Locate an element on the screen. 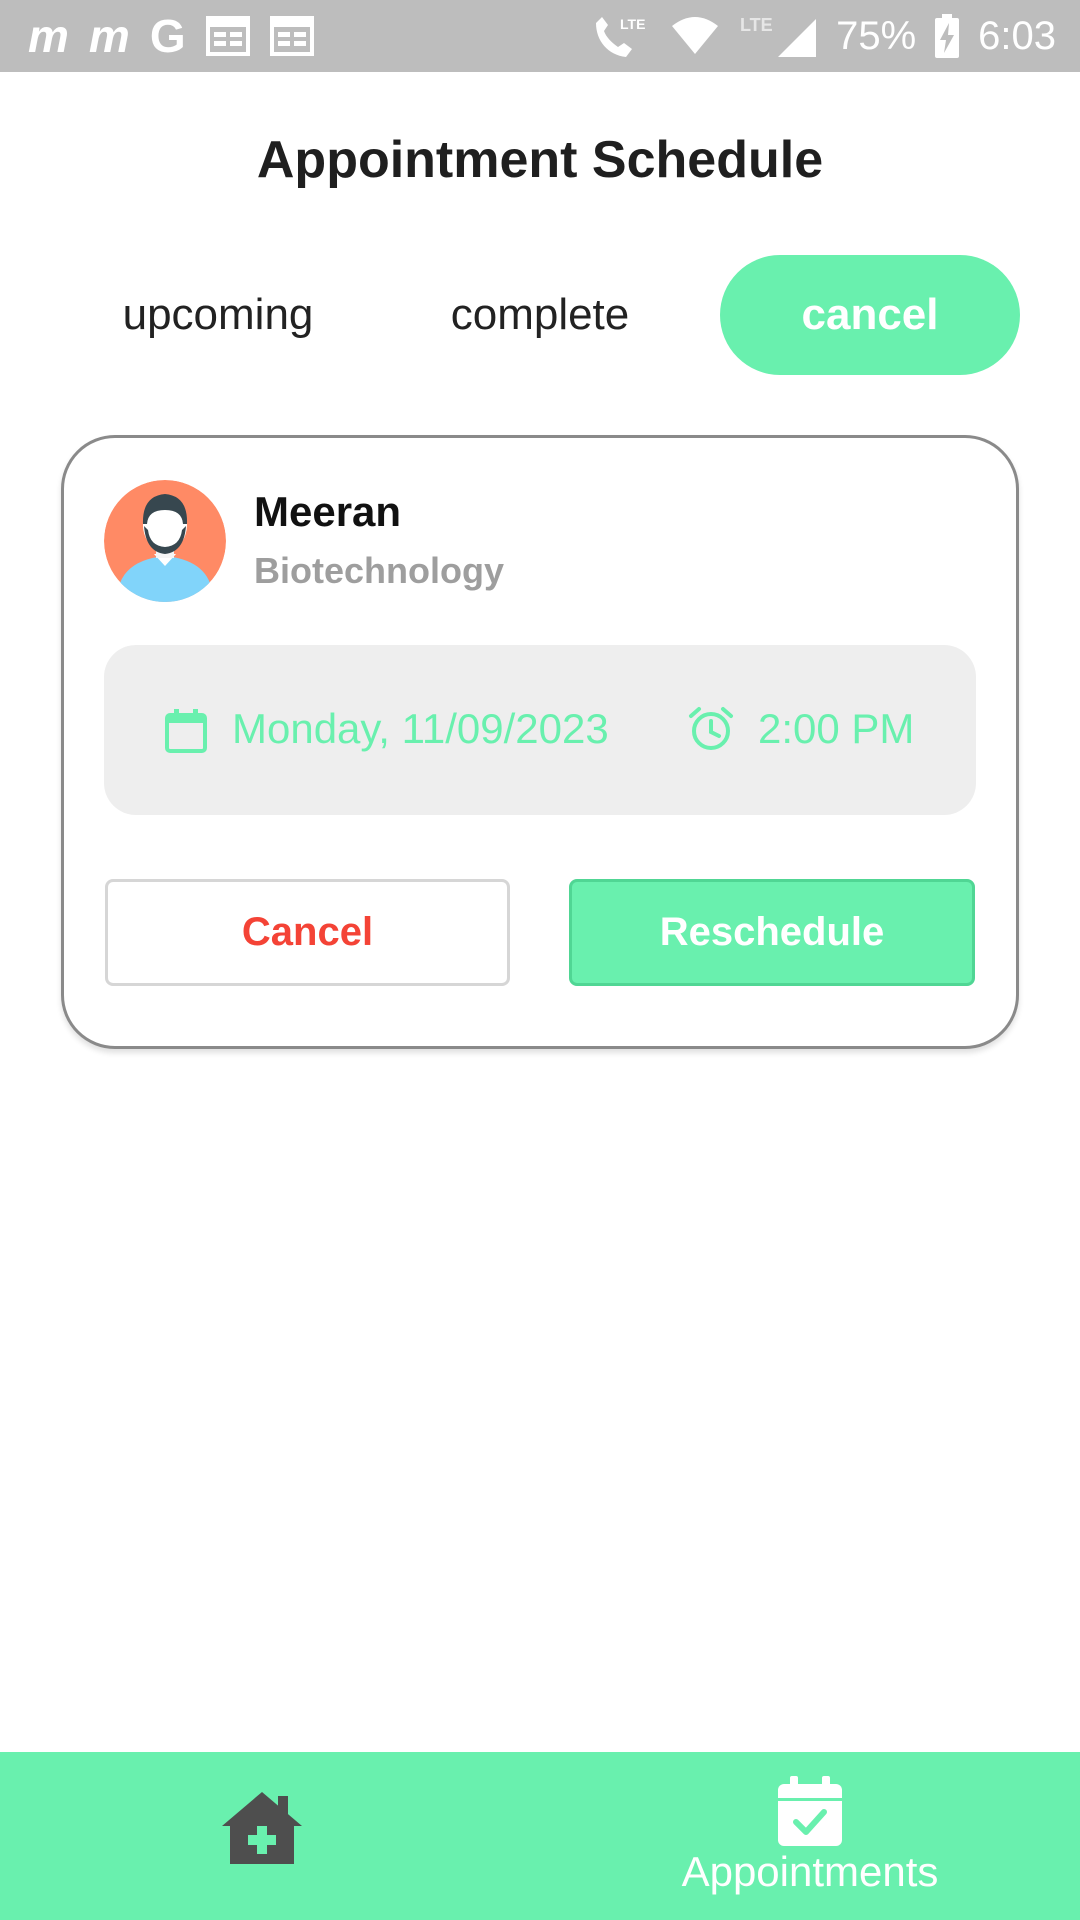 The width and height of the screenshot is (1080, 1920). nav-home is located at coordinates (270, 1835).